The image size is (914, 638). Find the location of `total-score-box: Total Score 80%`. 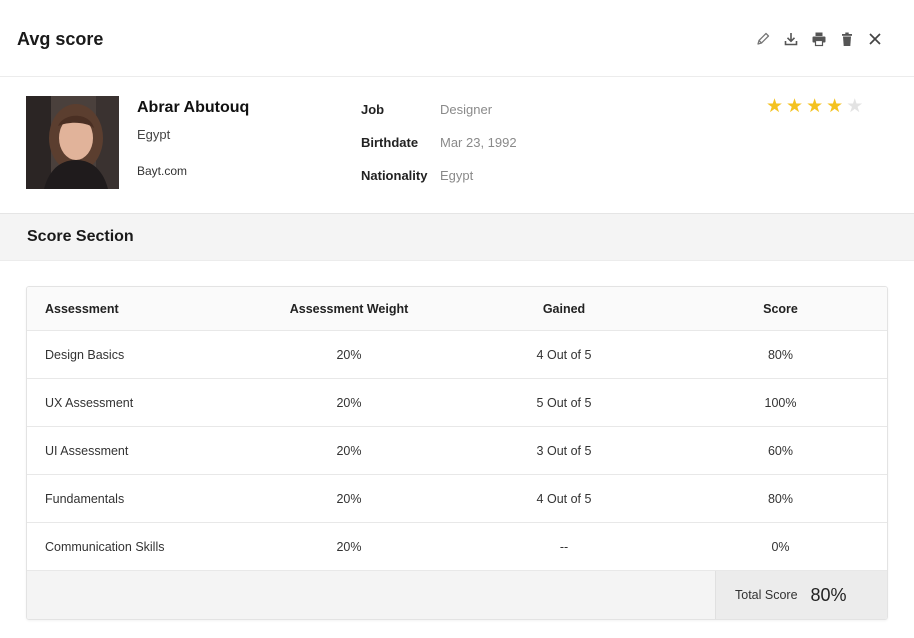

total-score-box: Total Score 80% is located at coordinates (801, 595).